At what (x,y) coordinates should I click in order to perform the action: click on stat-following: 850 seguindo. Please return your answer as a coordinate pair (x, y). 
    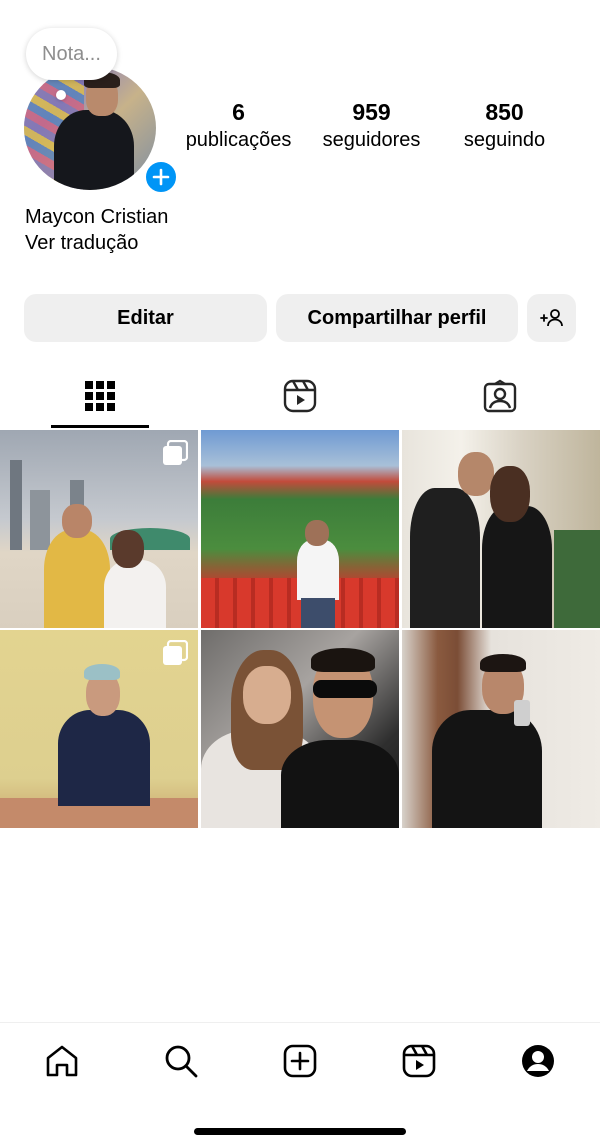
    Looking at the image, I should click on (504, 128).